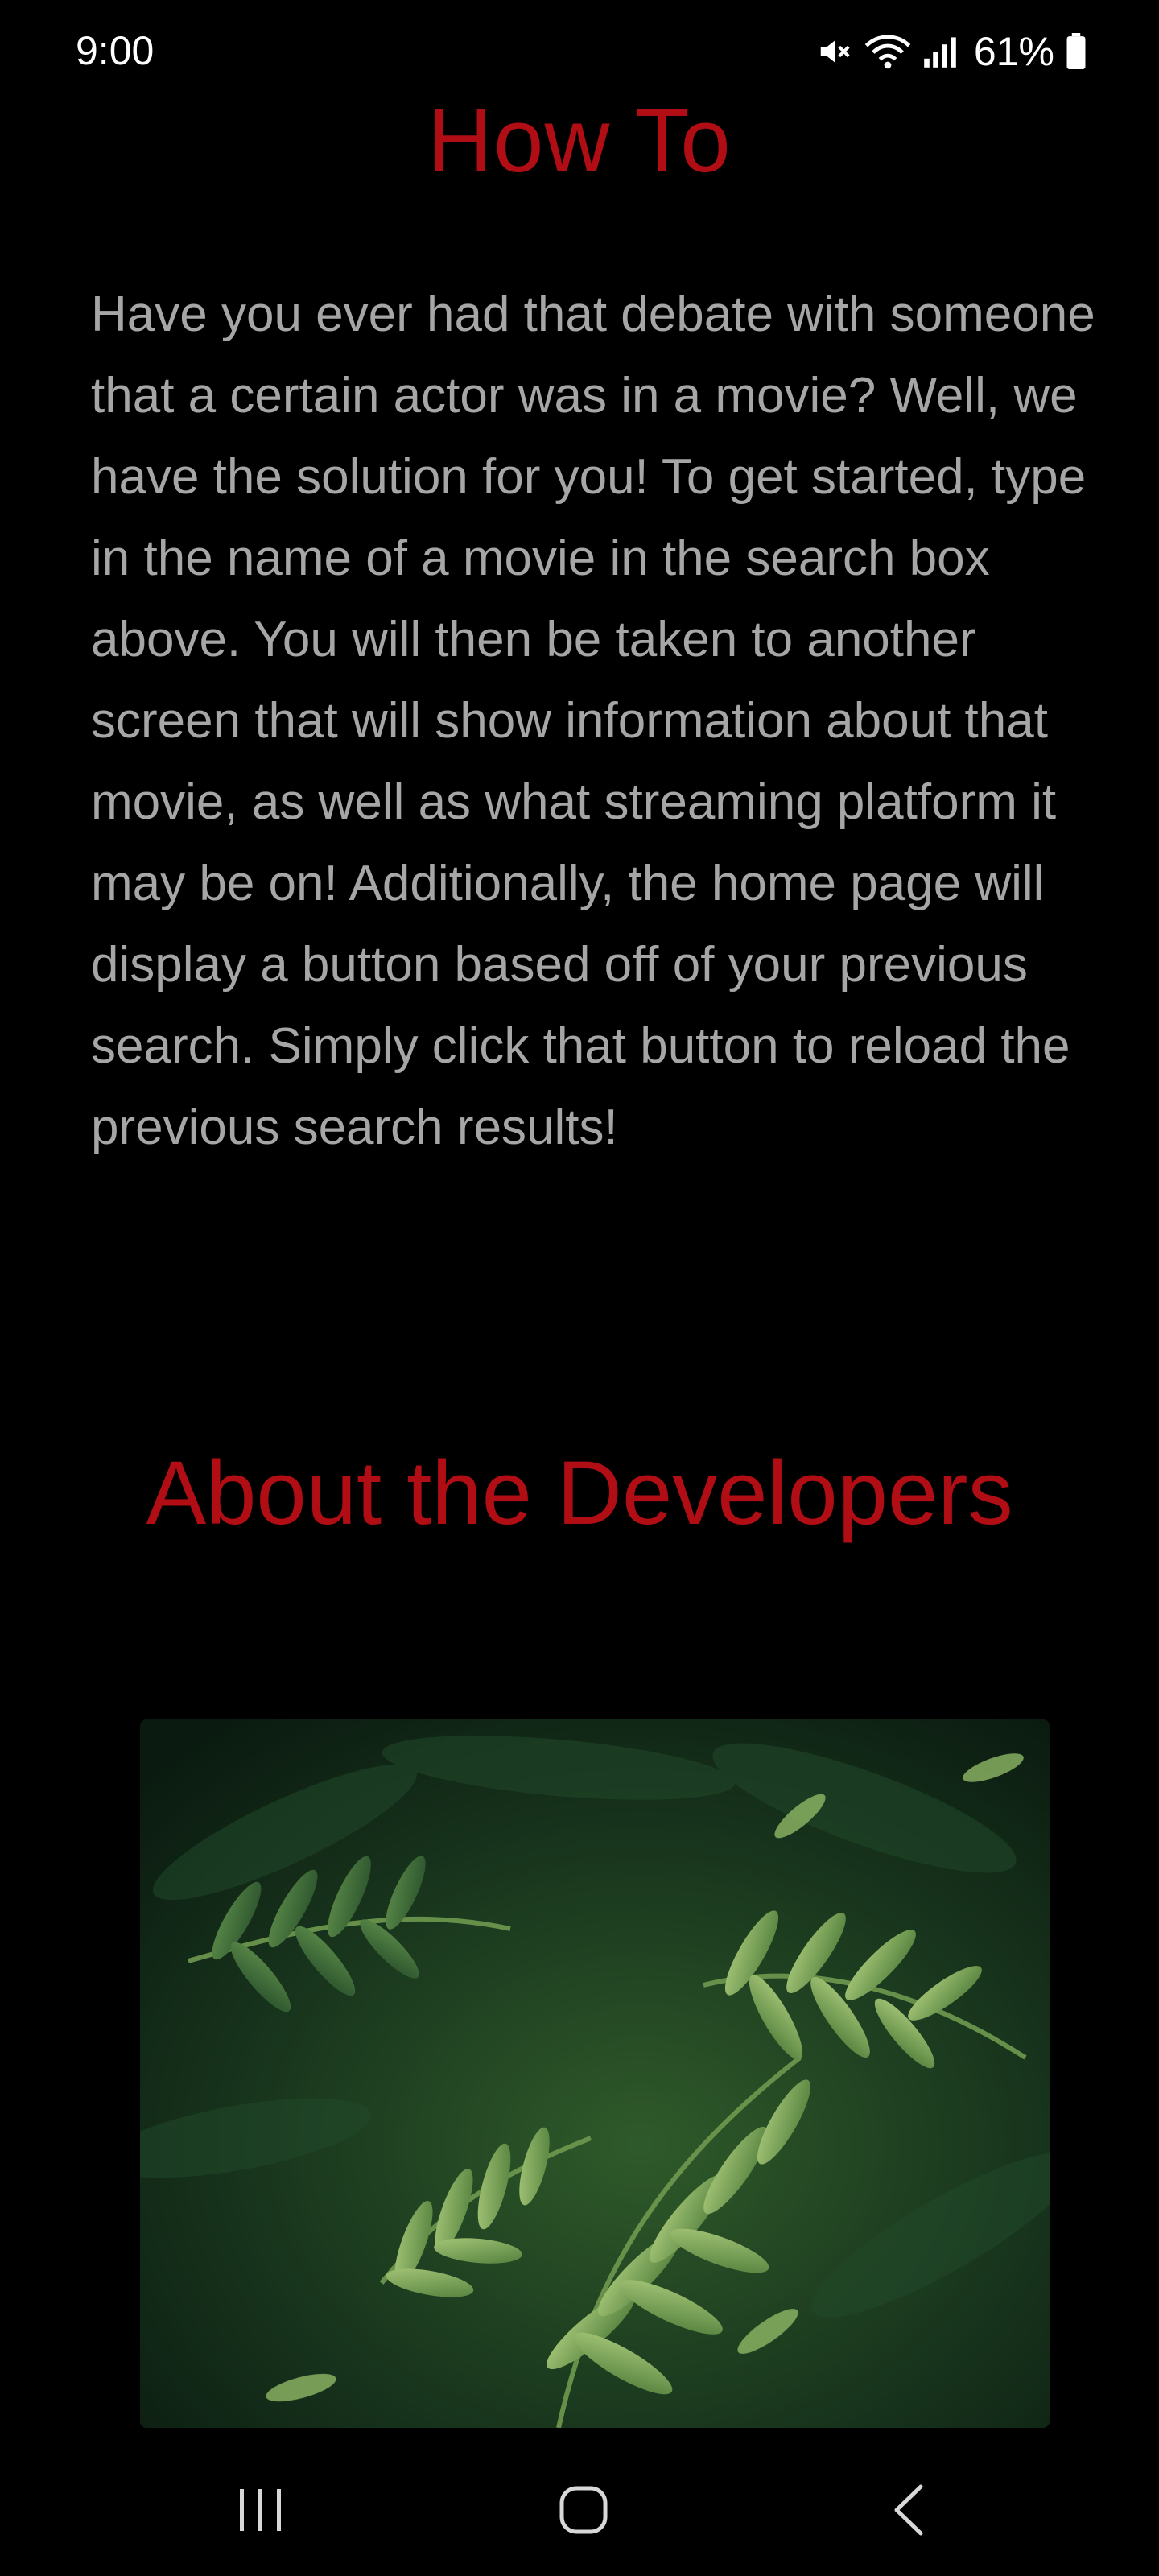  I want to click on status-icons: 61%, so click(951, 51).